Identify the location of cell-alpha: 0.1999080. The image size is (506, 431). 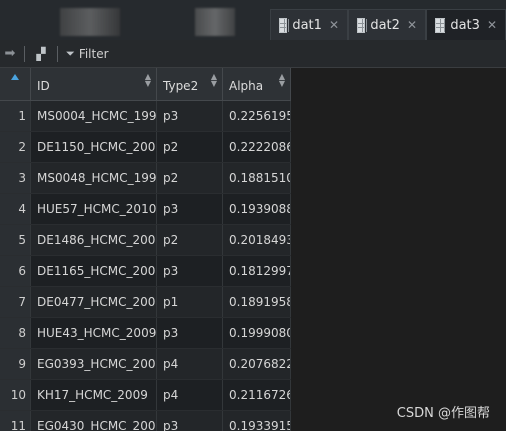
(257, 333).